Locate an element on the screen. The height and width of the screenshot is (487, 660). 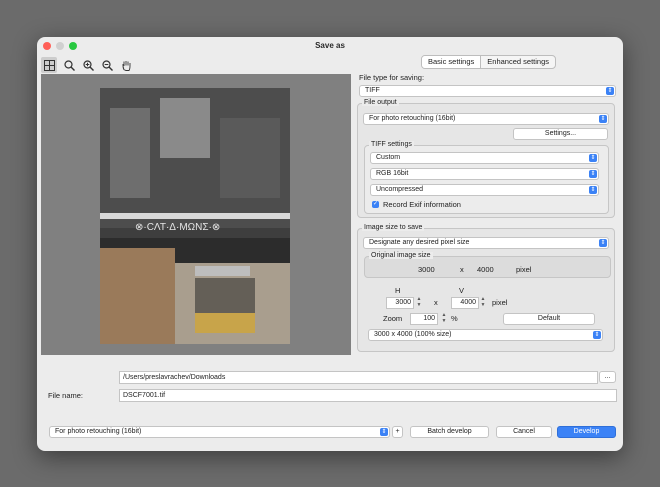
size-unit: pixel is located at coordinates (500, 302).